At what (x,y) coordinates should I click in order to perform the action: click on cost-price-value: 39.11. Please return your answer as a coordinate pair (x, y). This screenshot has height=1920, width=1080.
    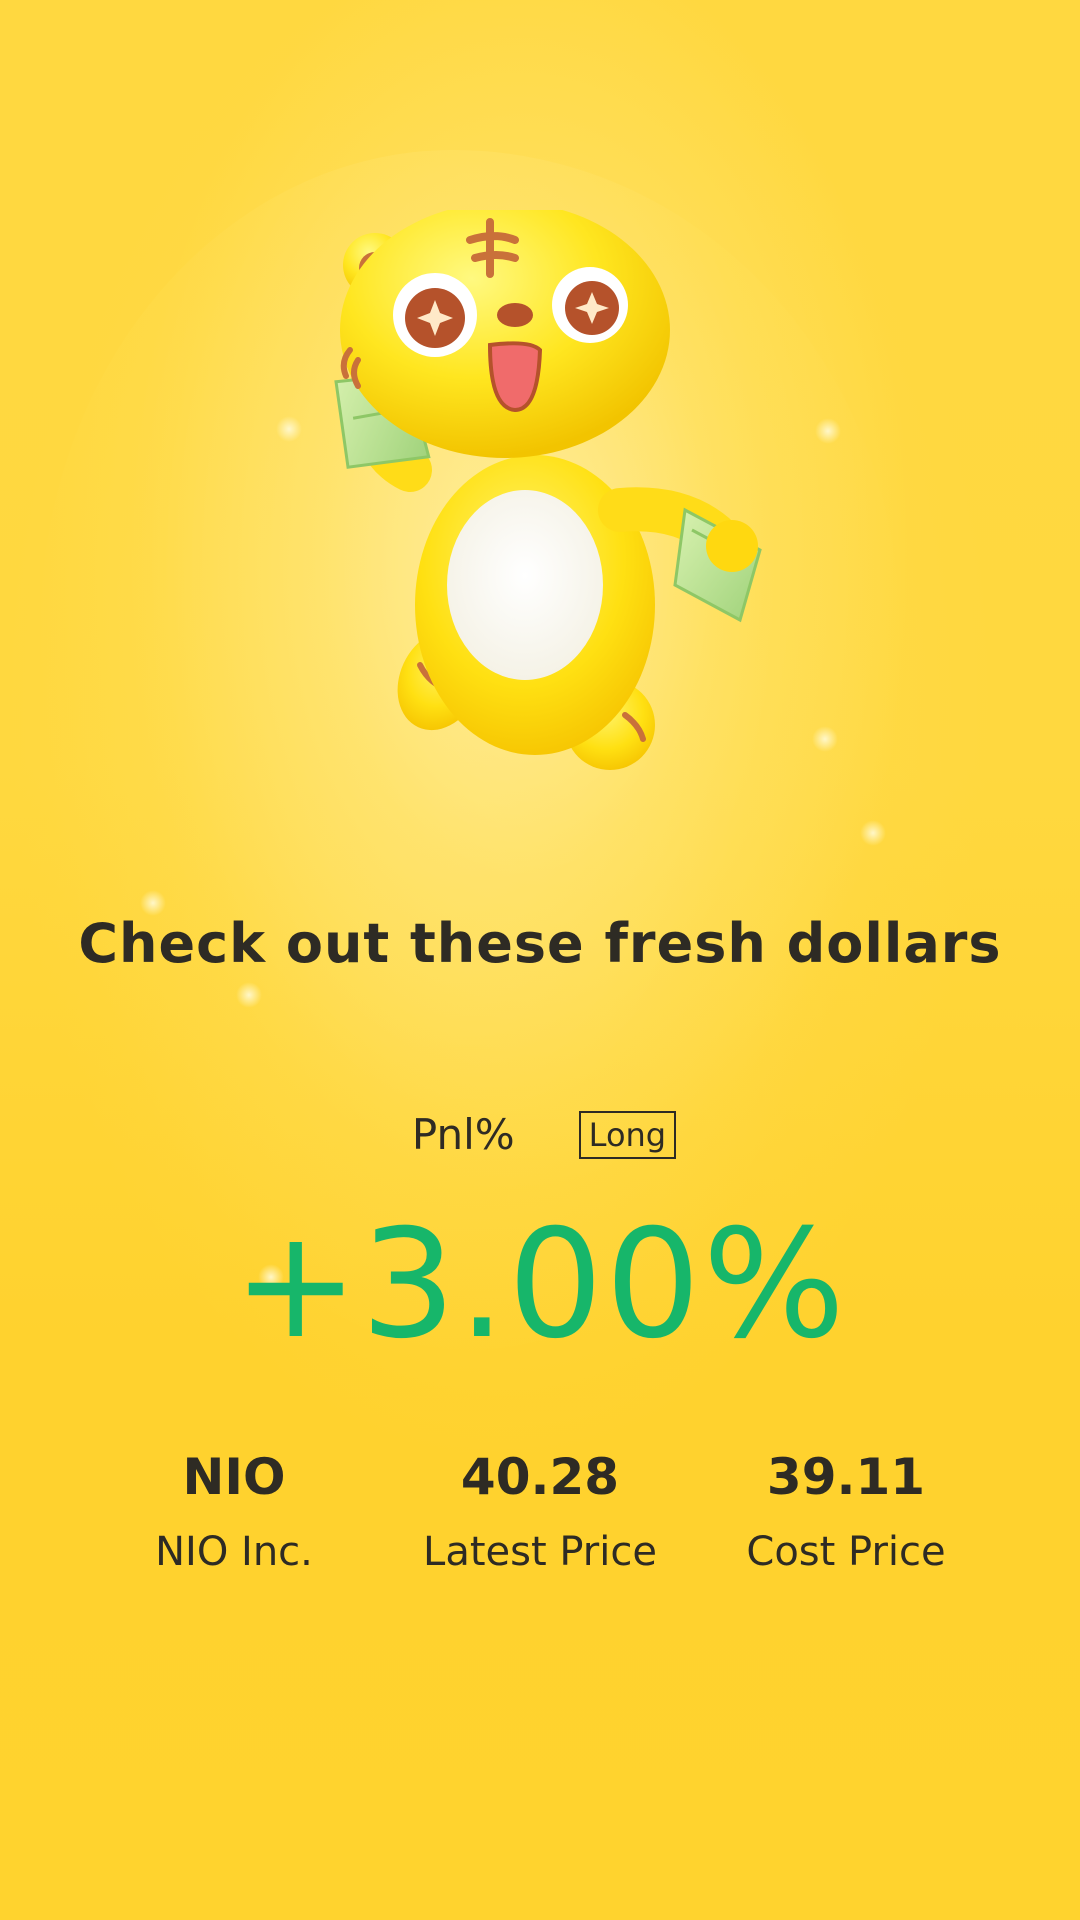
    Looking at the image, I should click on (846, 1477).